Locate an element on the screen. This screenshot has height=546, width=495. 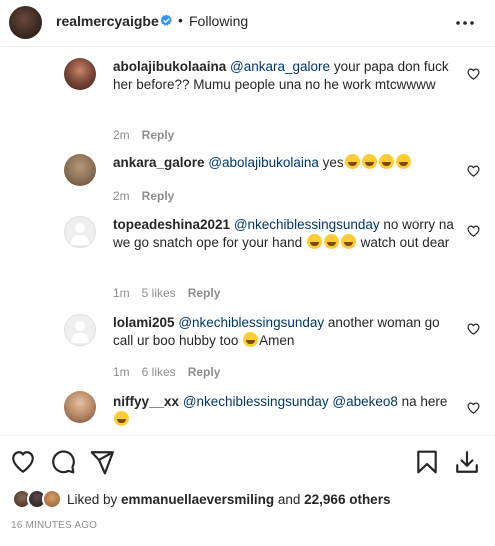
share-icon is located at coordinates (102, 462).